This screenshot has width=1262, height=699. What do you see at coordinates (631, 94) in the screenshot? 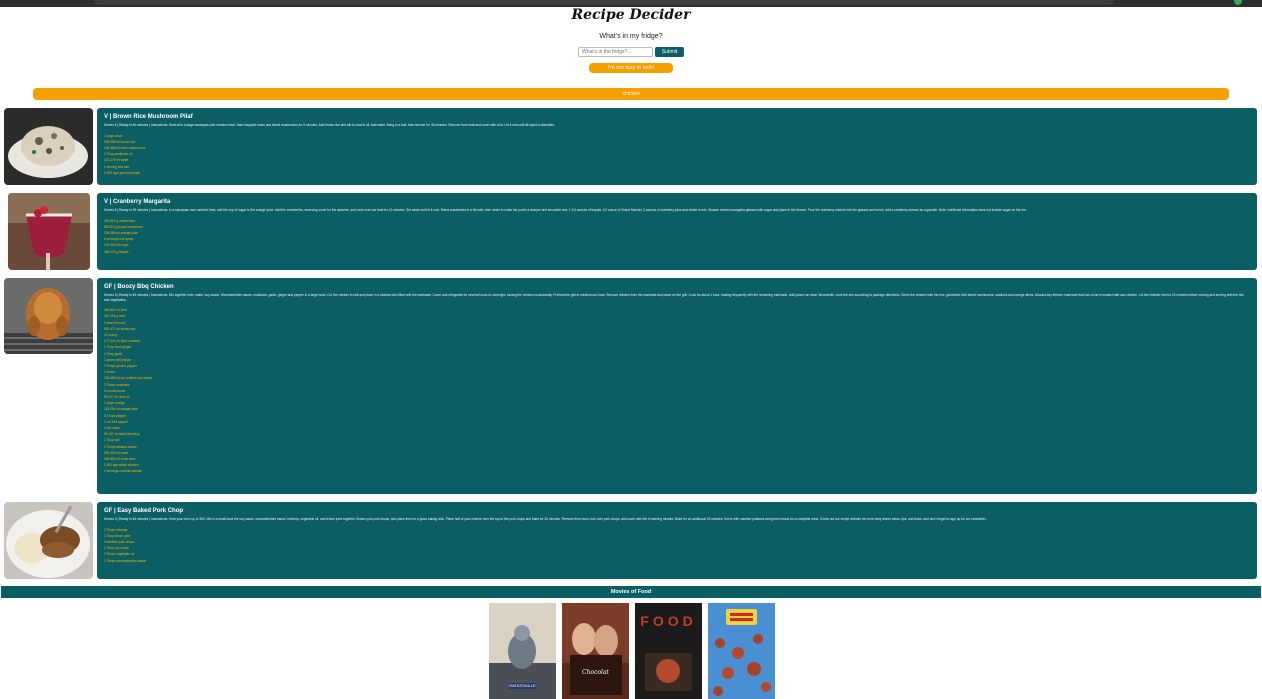
I see `query-banner: chicken` at bounding box center [631, 94].